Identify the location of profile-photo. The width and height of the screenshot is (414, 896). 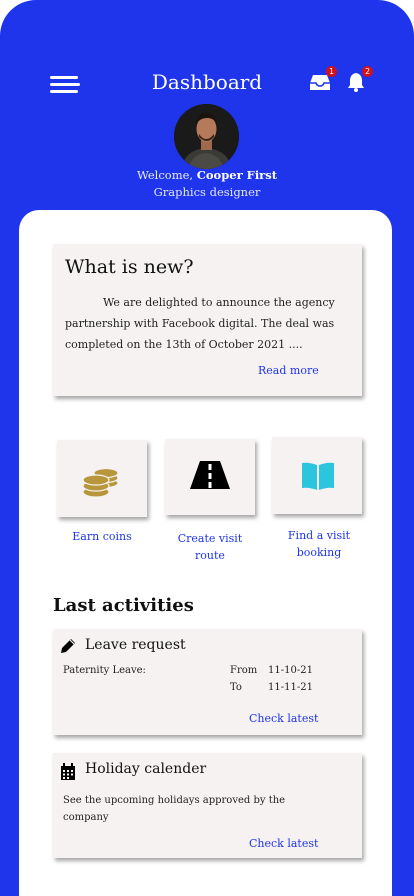
(206, 136).